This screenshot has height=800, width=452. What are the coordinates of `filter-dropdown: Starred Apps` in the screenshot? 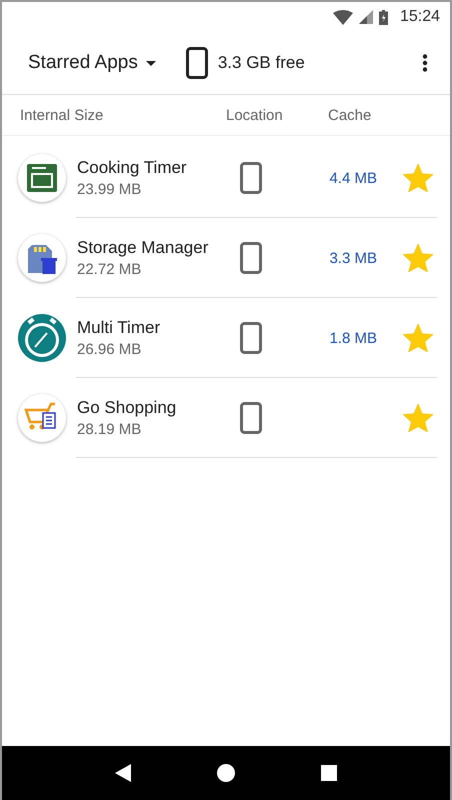 It's located at (92, 63).